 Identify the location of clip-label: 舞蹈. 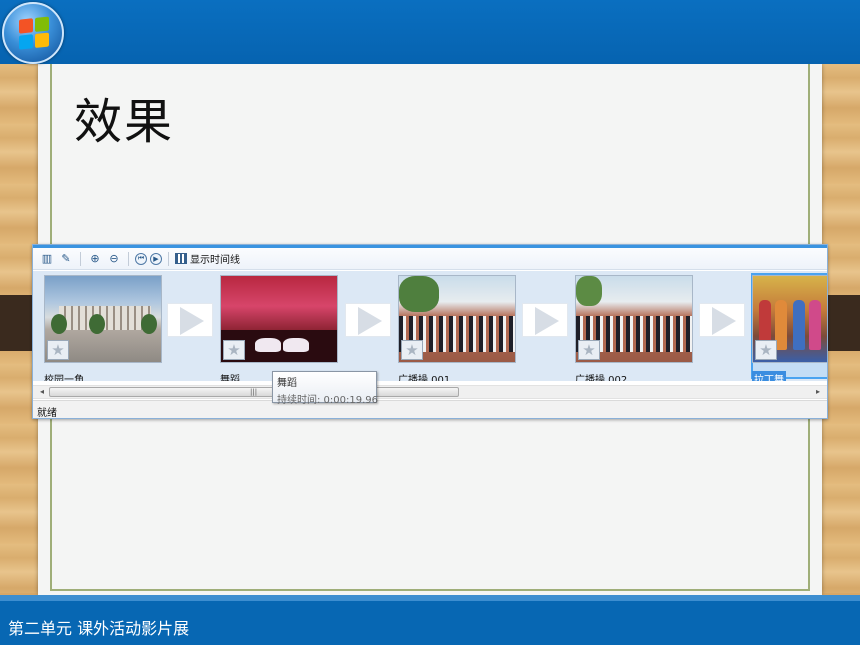
(230, 378).